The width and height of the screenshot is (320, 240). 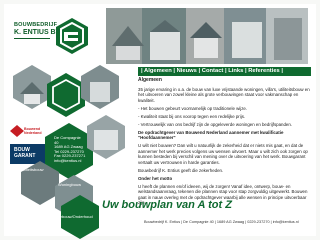 I want to click on link-utiliteitsbouw: Utiliteitsbouw, so click(x=32, y=169).